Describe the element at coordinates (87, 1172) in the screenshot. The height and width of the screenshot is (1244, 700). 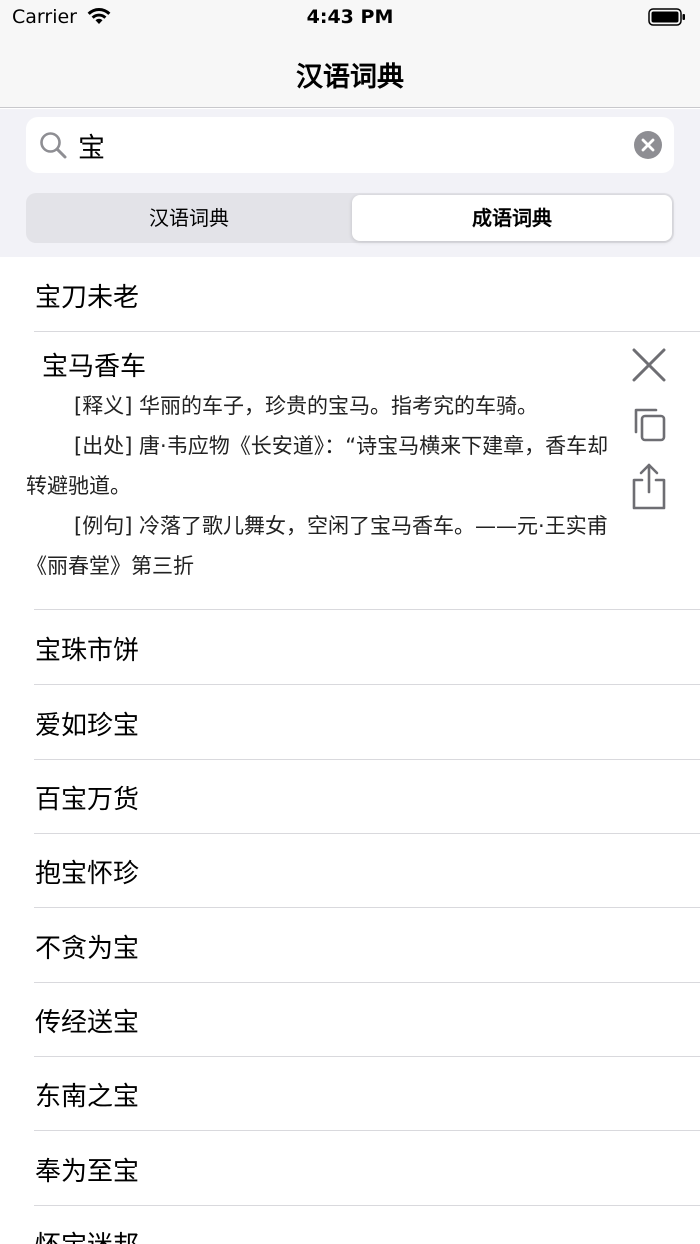
I see `list-item-label: 奉为至宝` at that location.